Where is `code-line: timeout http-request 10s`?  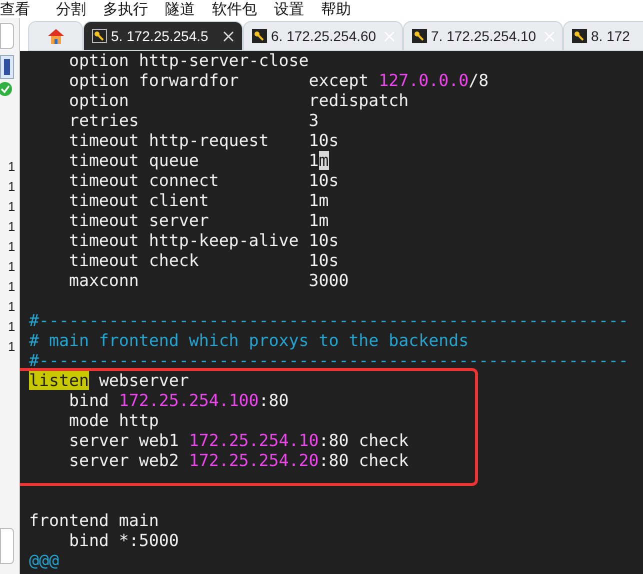
code-line: timeout http-request 10s is located at coordinates (203, 141).